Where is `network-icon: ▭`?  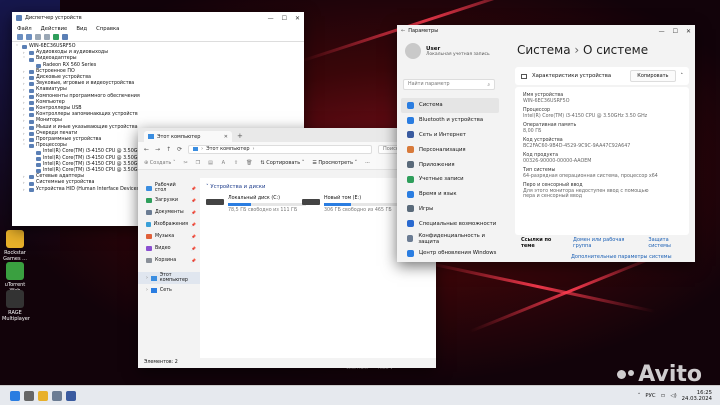 network-icon: ▭ is located at coordinates (663, 396).